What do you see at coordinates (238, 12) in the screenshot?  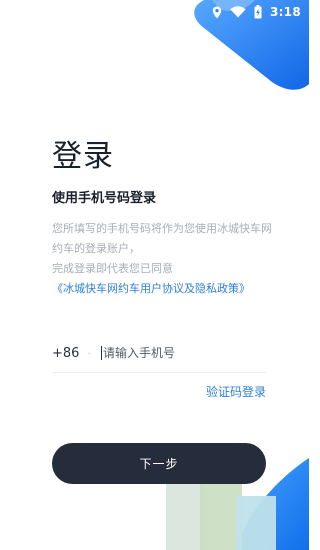 I see `wifi-icon` at bounding box center [238, 12].